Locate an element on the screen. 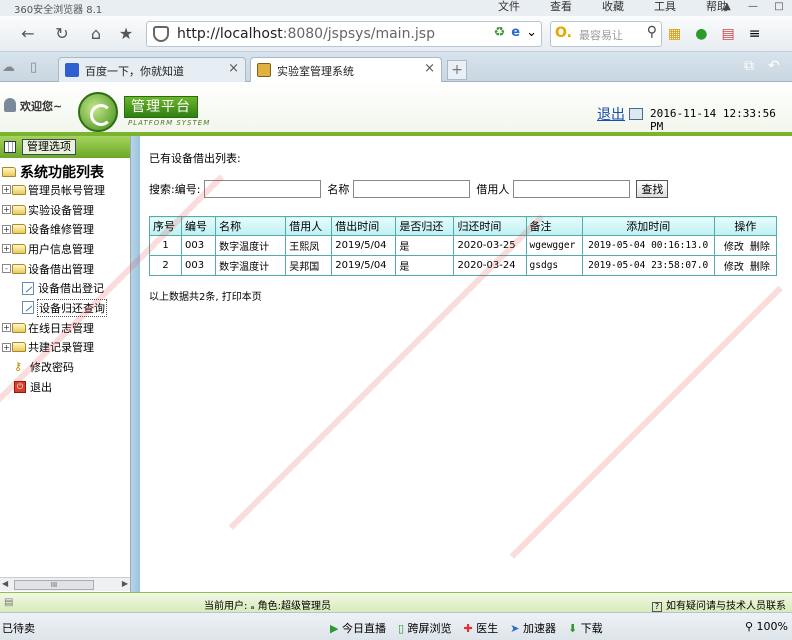 The image size is (792, 640). menu-item-tools: 工具 is located at coordinates (665, 7).